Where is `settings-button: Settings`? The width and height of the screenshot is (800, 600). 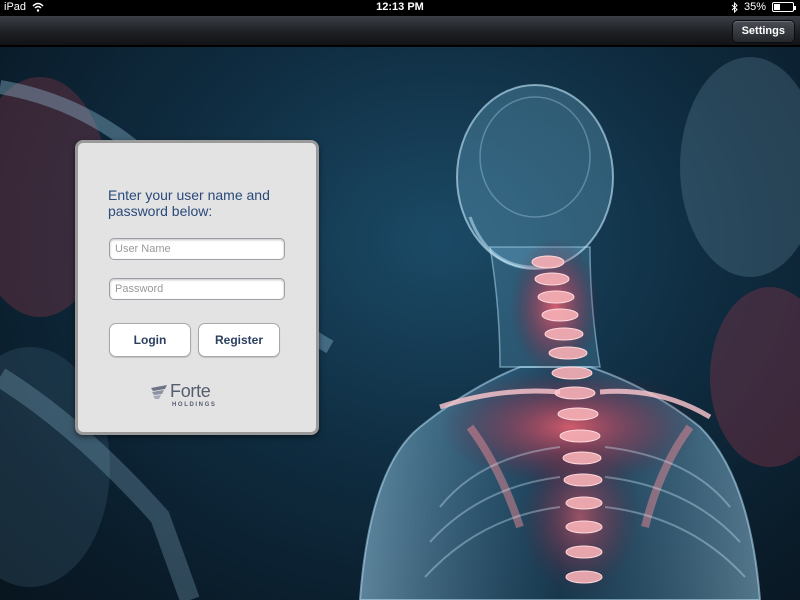 settings-button: Settings is located at coordinates (763, 31).